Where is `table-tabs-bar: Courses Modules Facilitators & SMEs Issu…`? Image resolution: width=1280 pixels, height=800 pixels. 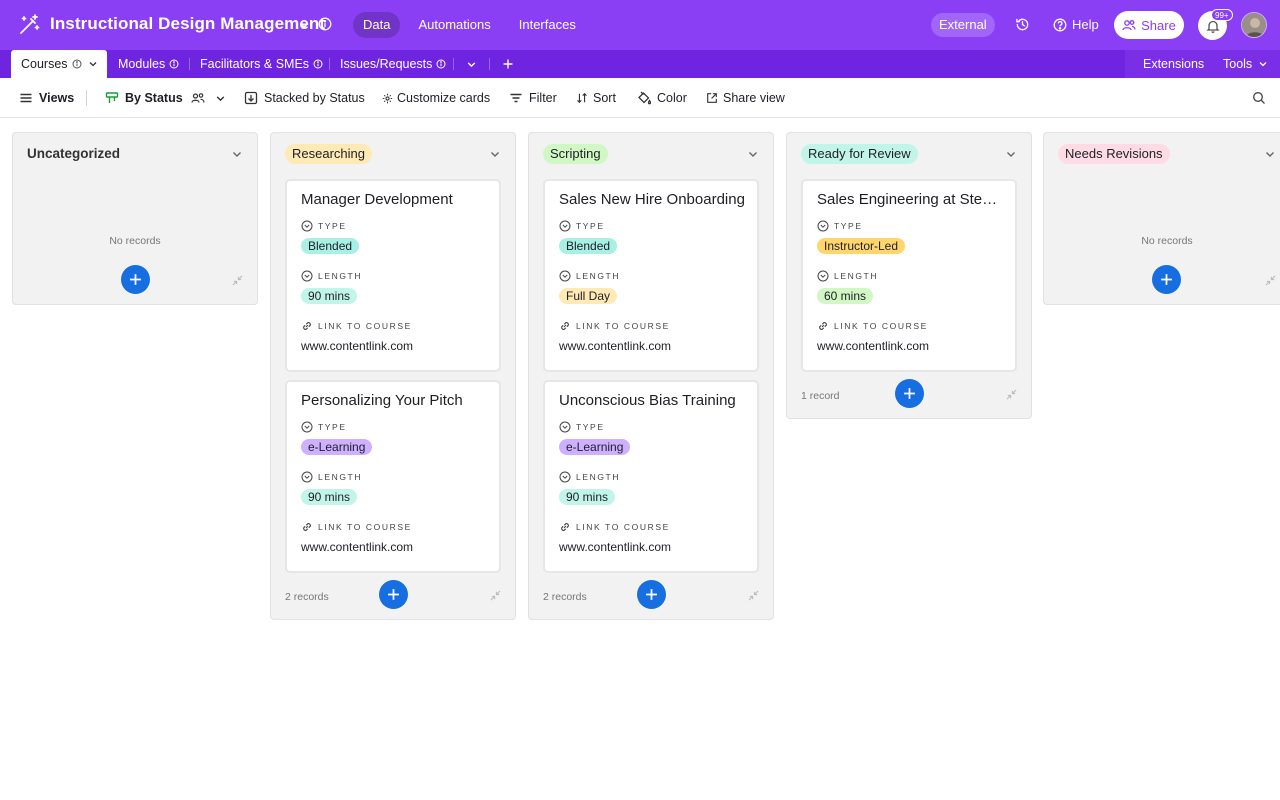 table-tabs-bar: Courses Modules Facilitators & SMEs Issu… is located at coordinates (640, 64).